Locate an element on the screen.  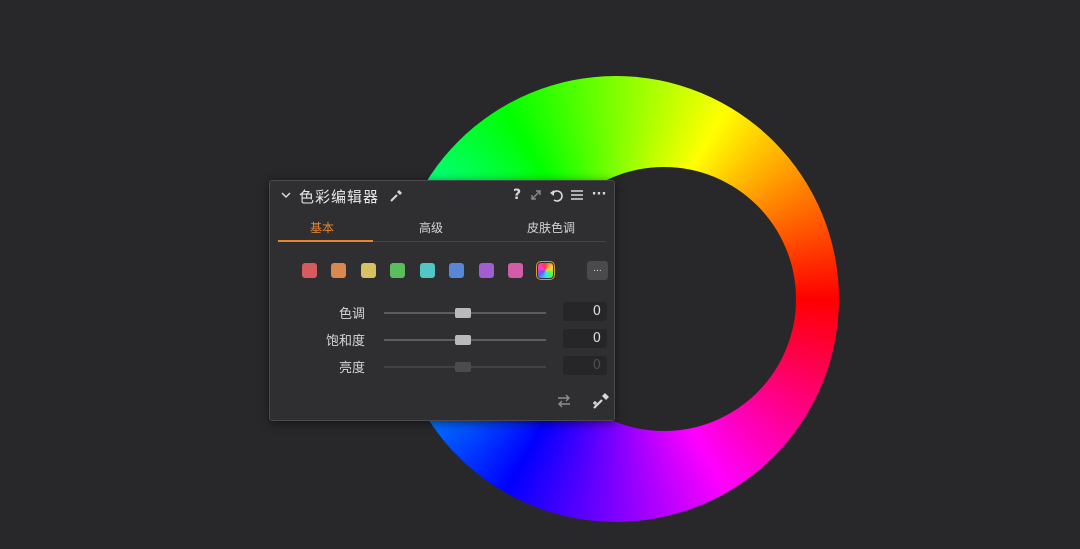
eyedropper-icon is located at coordinates (396, 196).